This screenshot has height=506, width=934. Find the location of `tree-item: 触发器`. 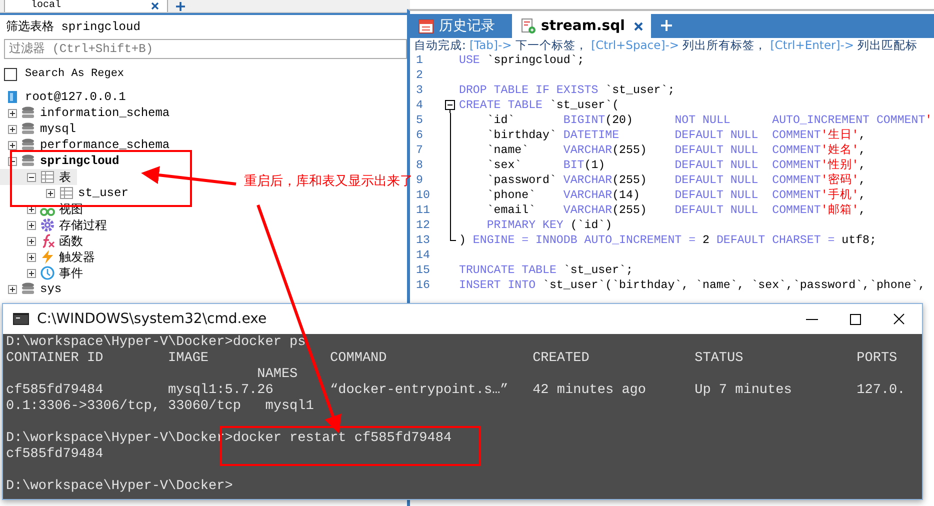

tree-item: 触发器 is located at coordinates (50, 257).